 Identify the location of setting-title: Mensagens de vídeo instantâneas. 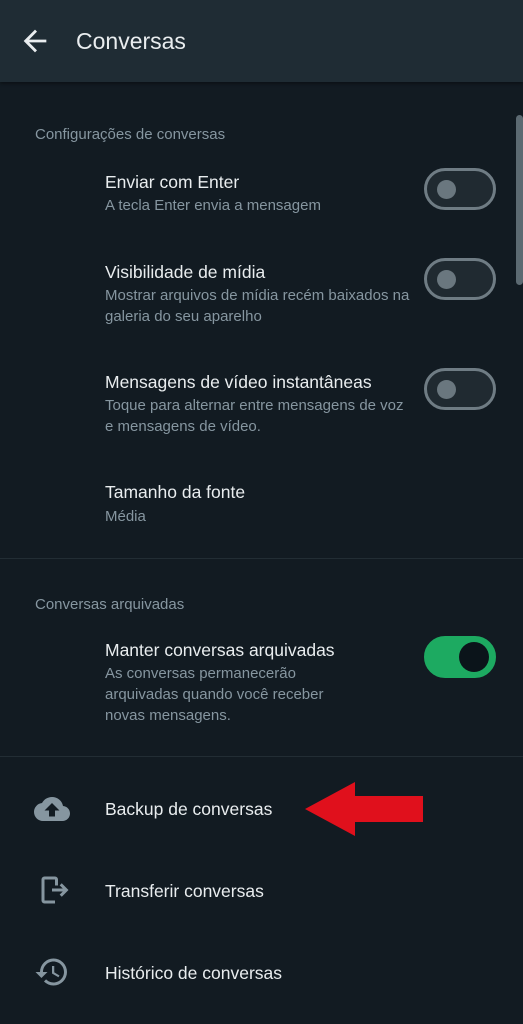
(238, 382).